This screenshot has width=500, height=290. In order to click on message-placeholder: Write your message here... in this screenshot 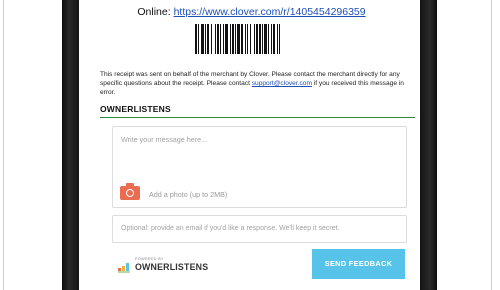, I will do `click(164, 139)`.